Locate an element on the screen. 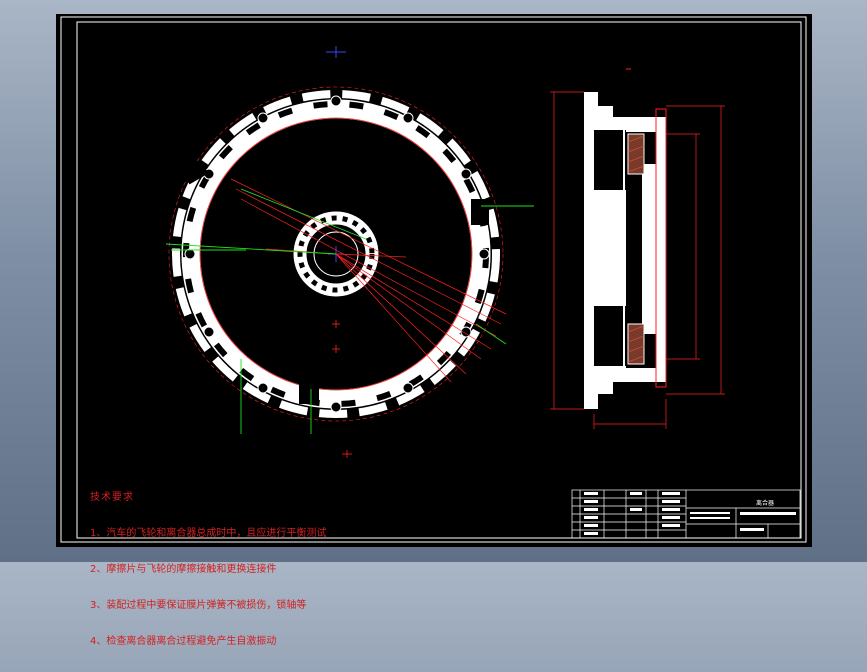 Image resolution: width=867 pixels, height=672 pixels. side-section-view is located at coordinates (637, 248).